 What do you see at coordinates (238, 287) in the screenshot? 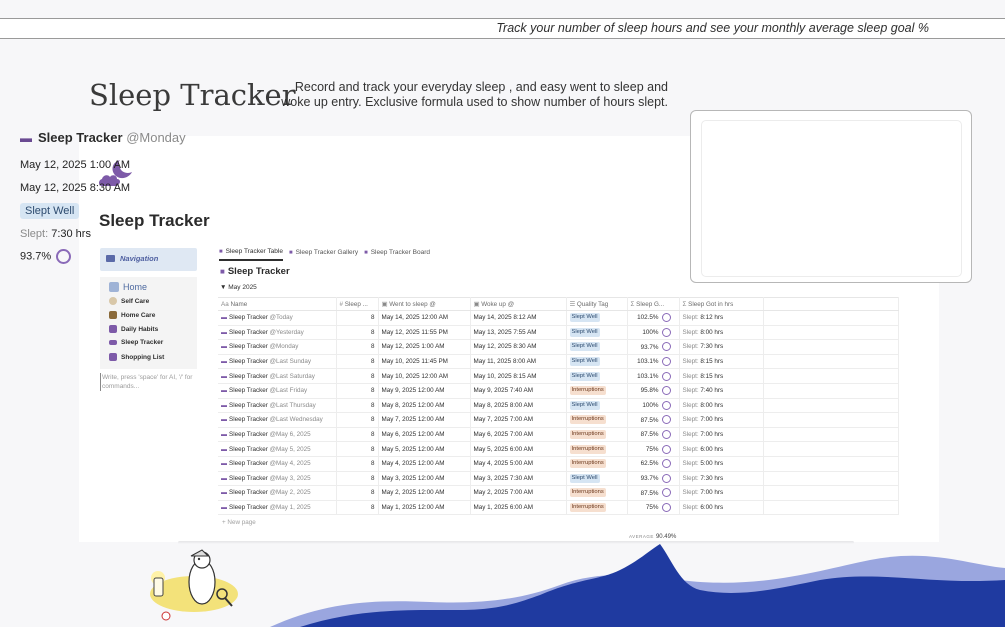
I see `group-header: ▼ May 2025` at bounding box center [238, 287].